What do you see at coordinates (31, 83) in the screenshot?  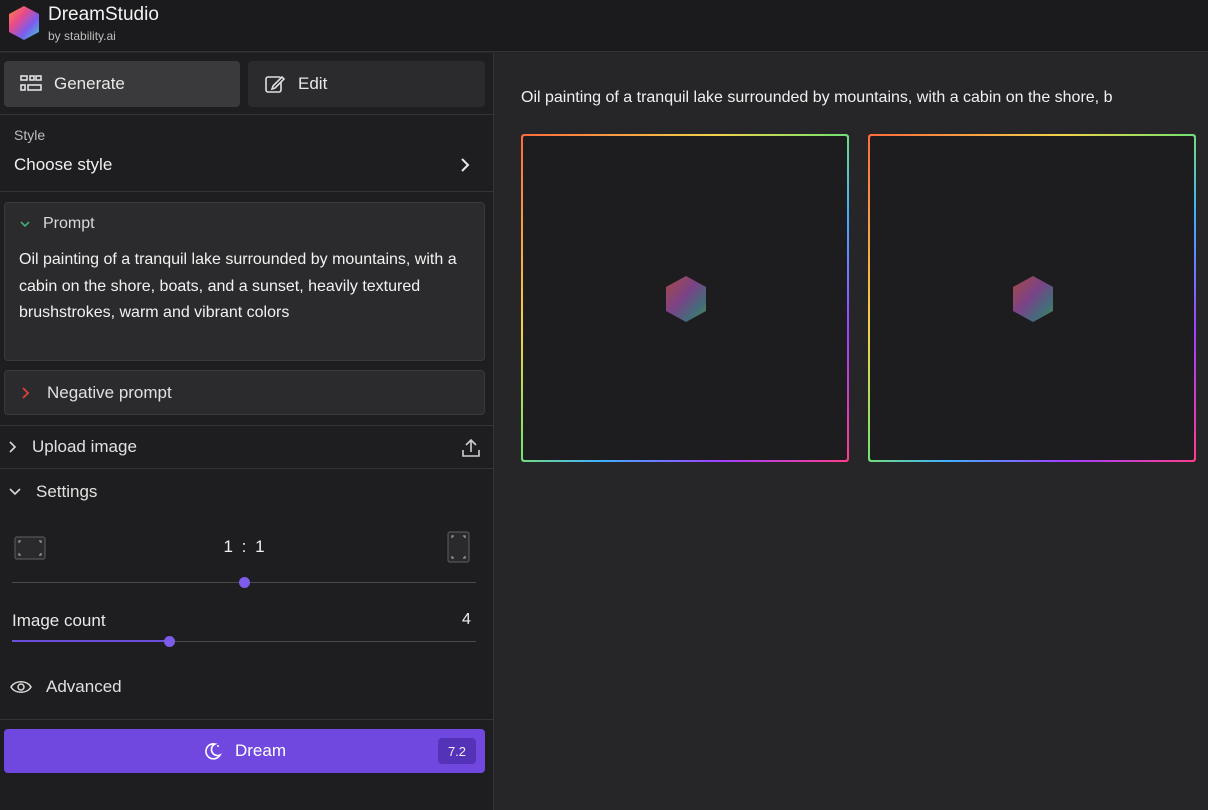 I see `grid-icon` at bounding box center [31, 83].